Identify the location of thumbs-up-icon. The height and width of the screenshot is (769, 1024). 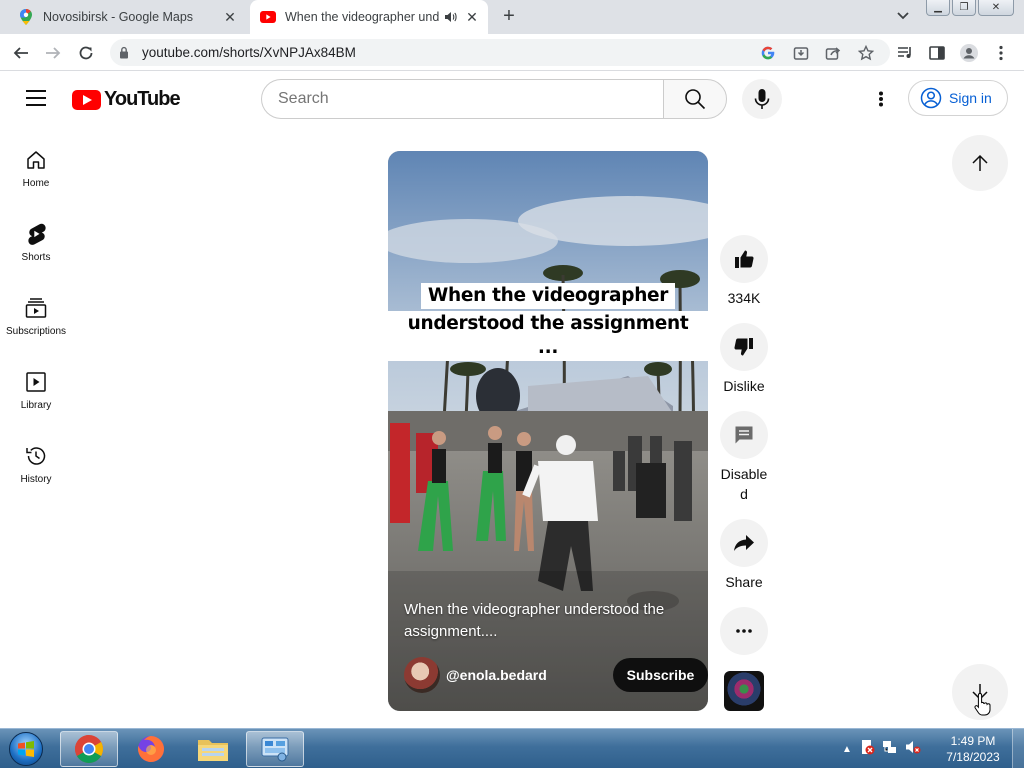
(744, 259).